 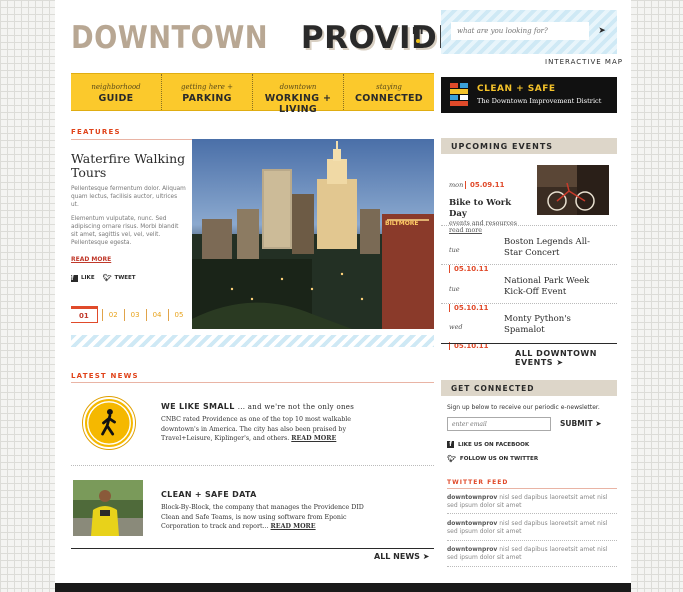 I want to click on event-photo-bikes, so click(x=573, y=190).